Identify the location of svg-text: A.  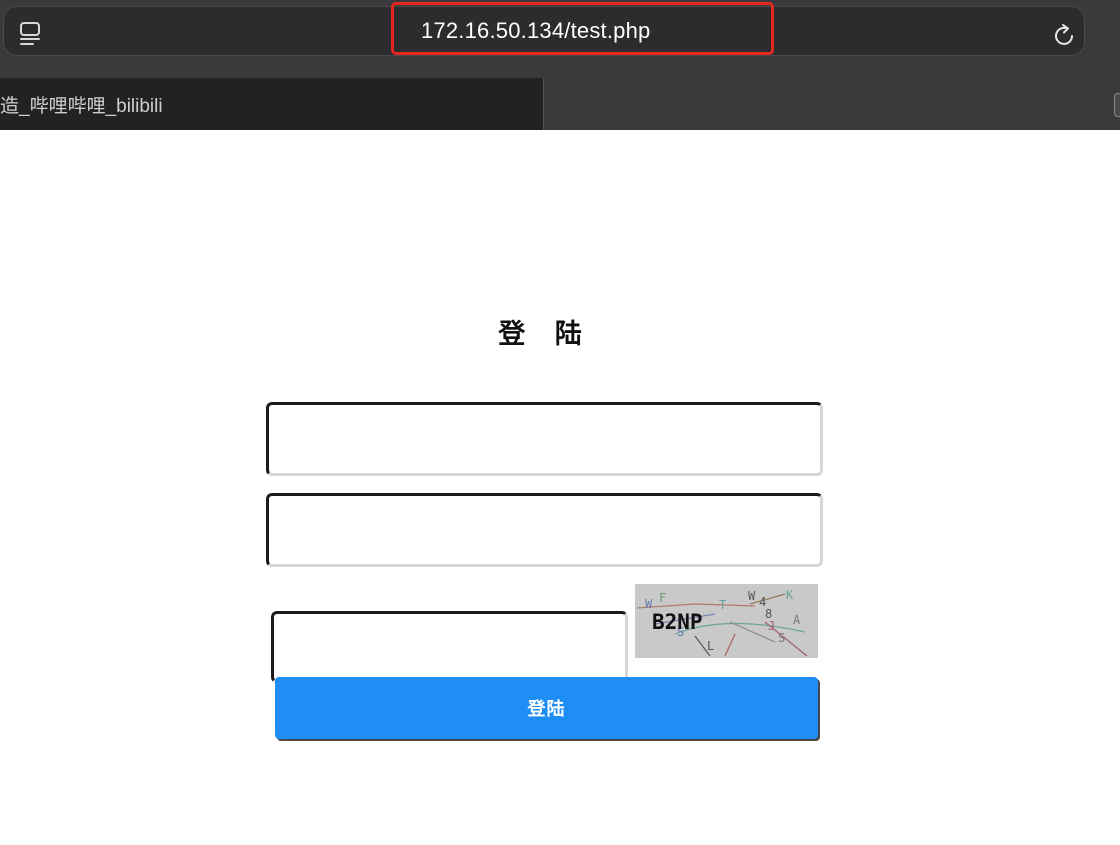
(797, 620).